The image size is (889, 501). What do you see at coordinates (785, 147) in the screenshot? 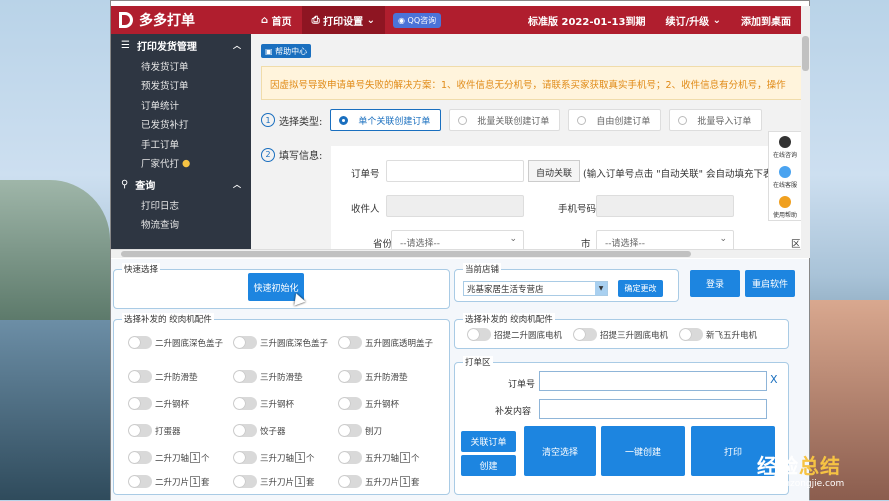
I see `online-consult-button: 在线咨询` at bounding box center [785, 147].